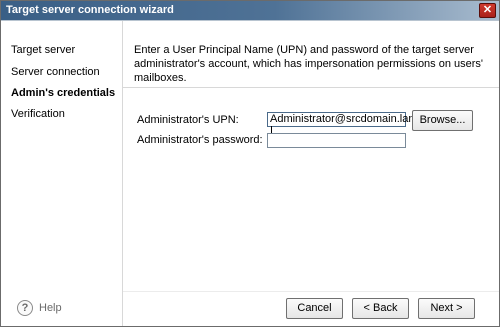 Image resolution: width=500 pixels, height=327 pixels. I want to click on next-button: Next >, so click(446, 308).